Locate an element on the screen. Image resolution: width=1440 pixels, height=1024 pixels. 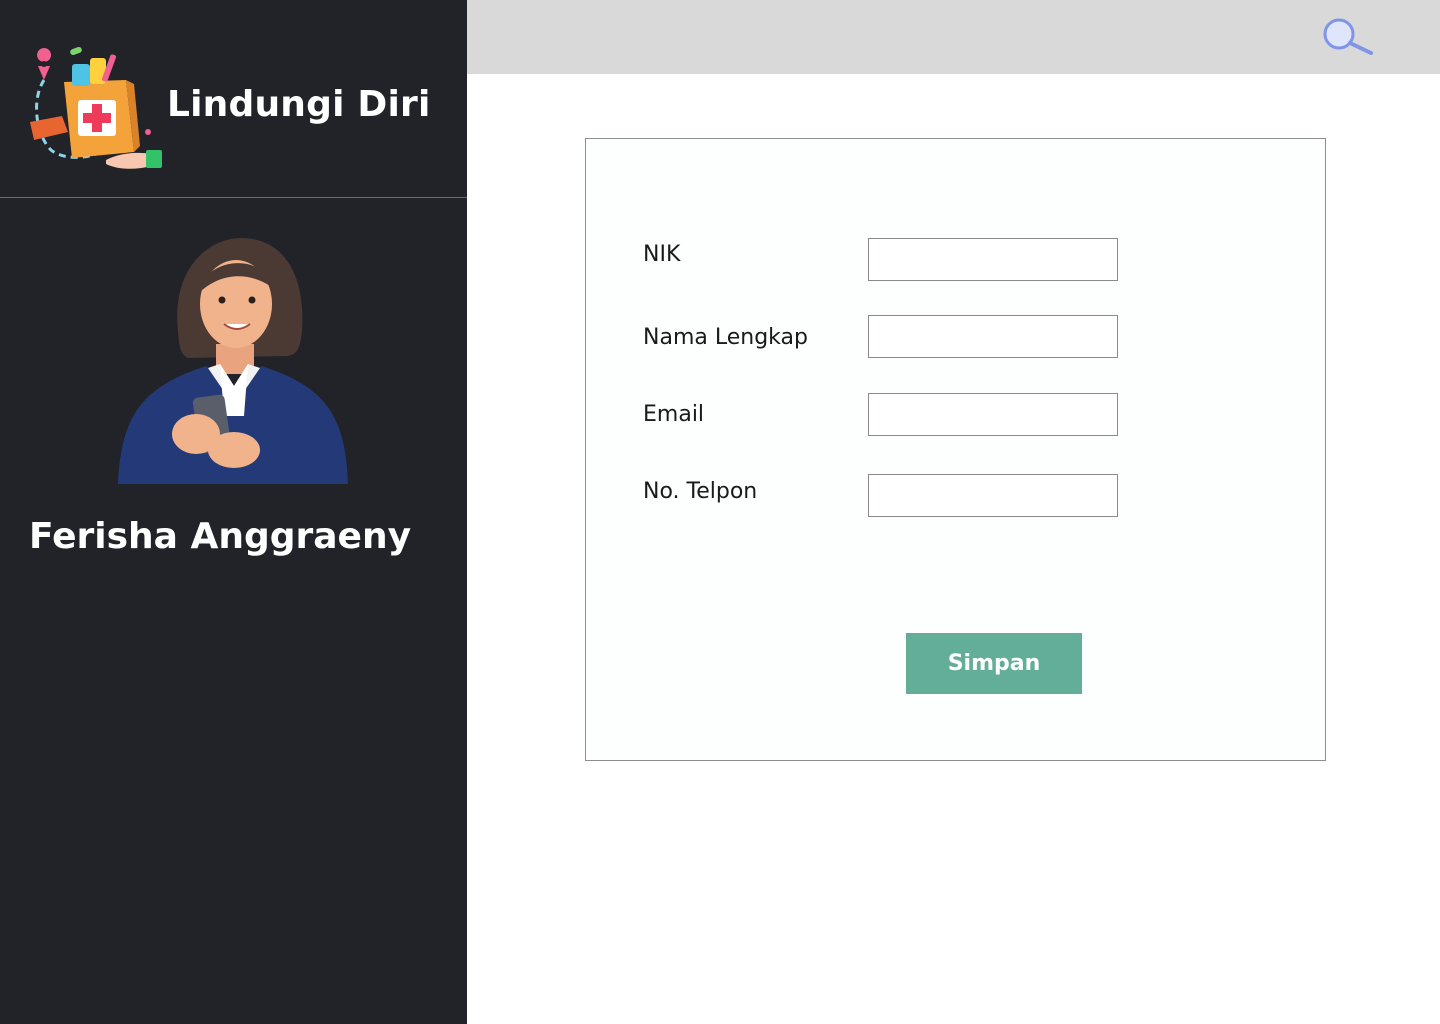
medicine-bag-icon is located at coordinates (96, 107).